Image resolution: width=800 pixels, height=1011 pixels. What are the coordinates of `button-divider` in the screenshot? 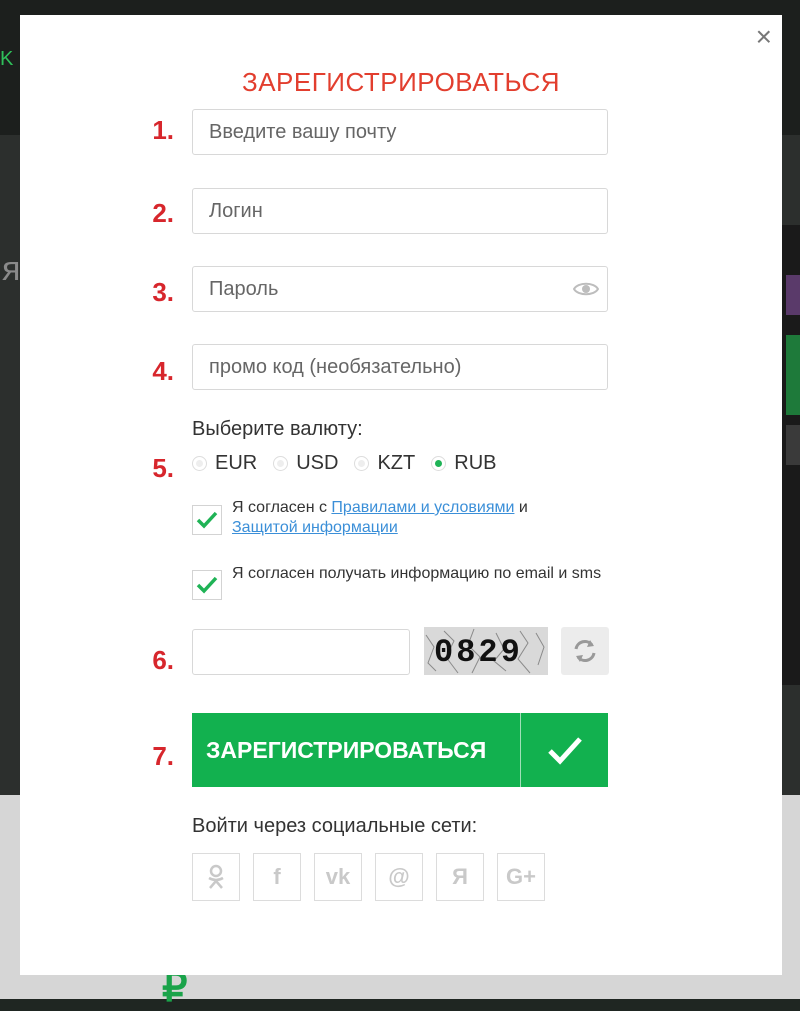 It's located at (520, 750).